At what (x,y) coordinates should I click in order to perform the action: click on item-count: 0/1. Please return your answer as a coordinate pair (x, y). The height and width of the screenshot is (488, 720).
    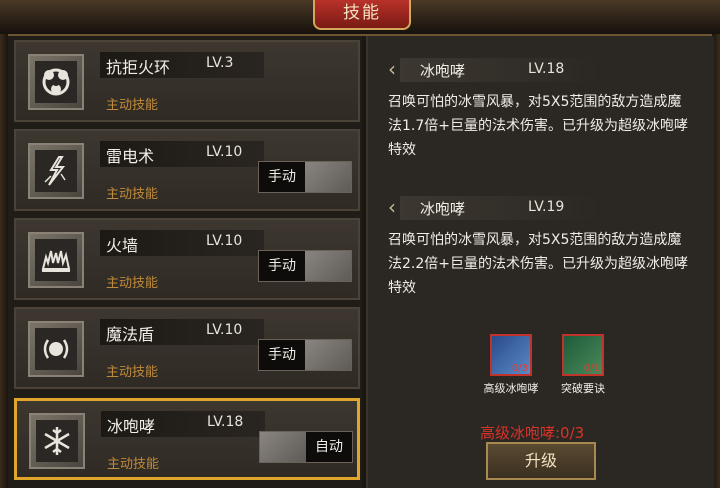
    Looking at the image, I should click on (591, 368).